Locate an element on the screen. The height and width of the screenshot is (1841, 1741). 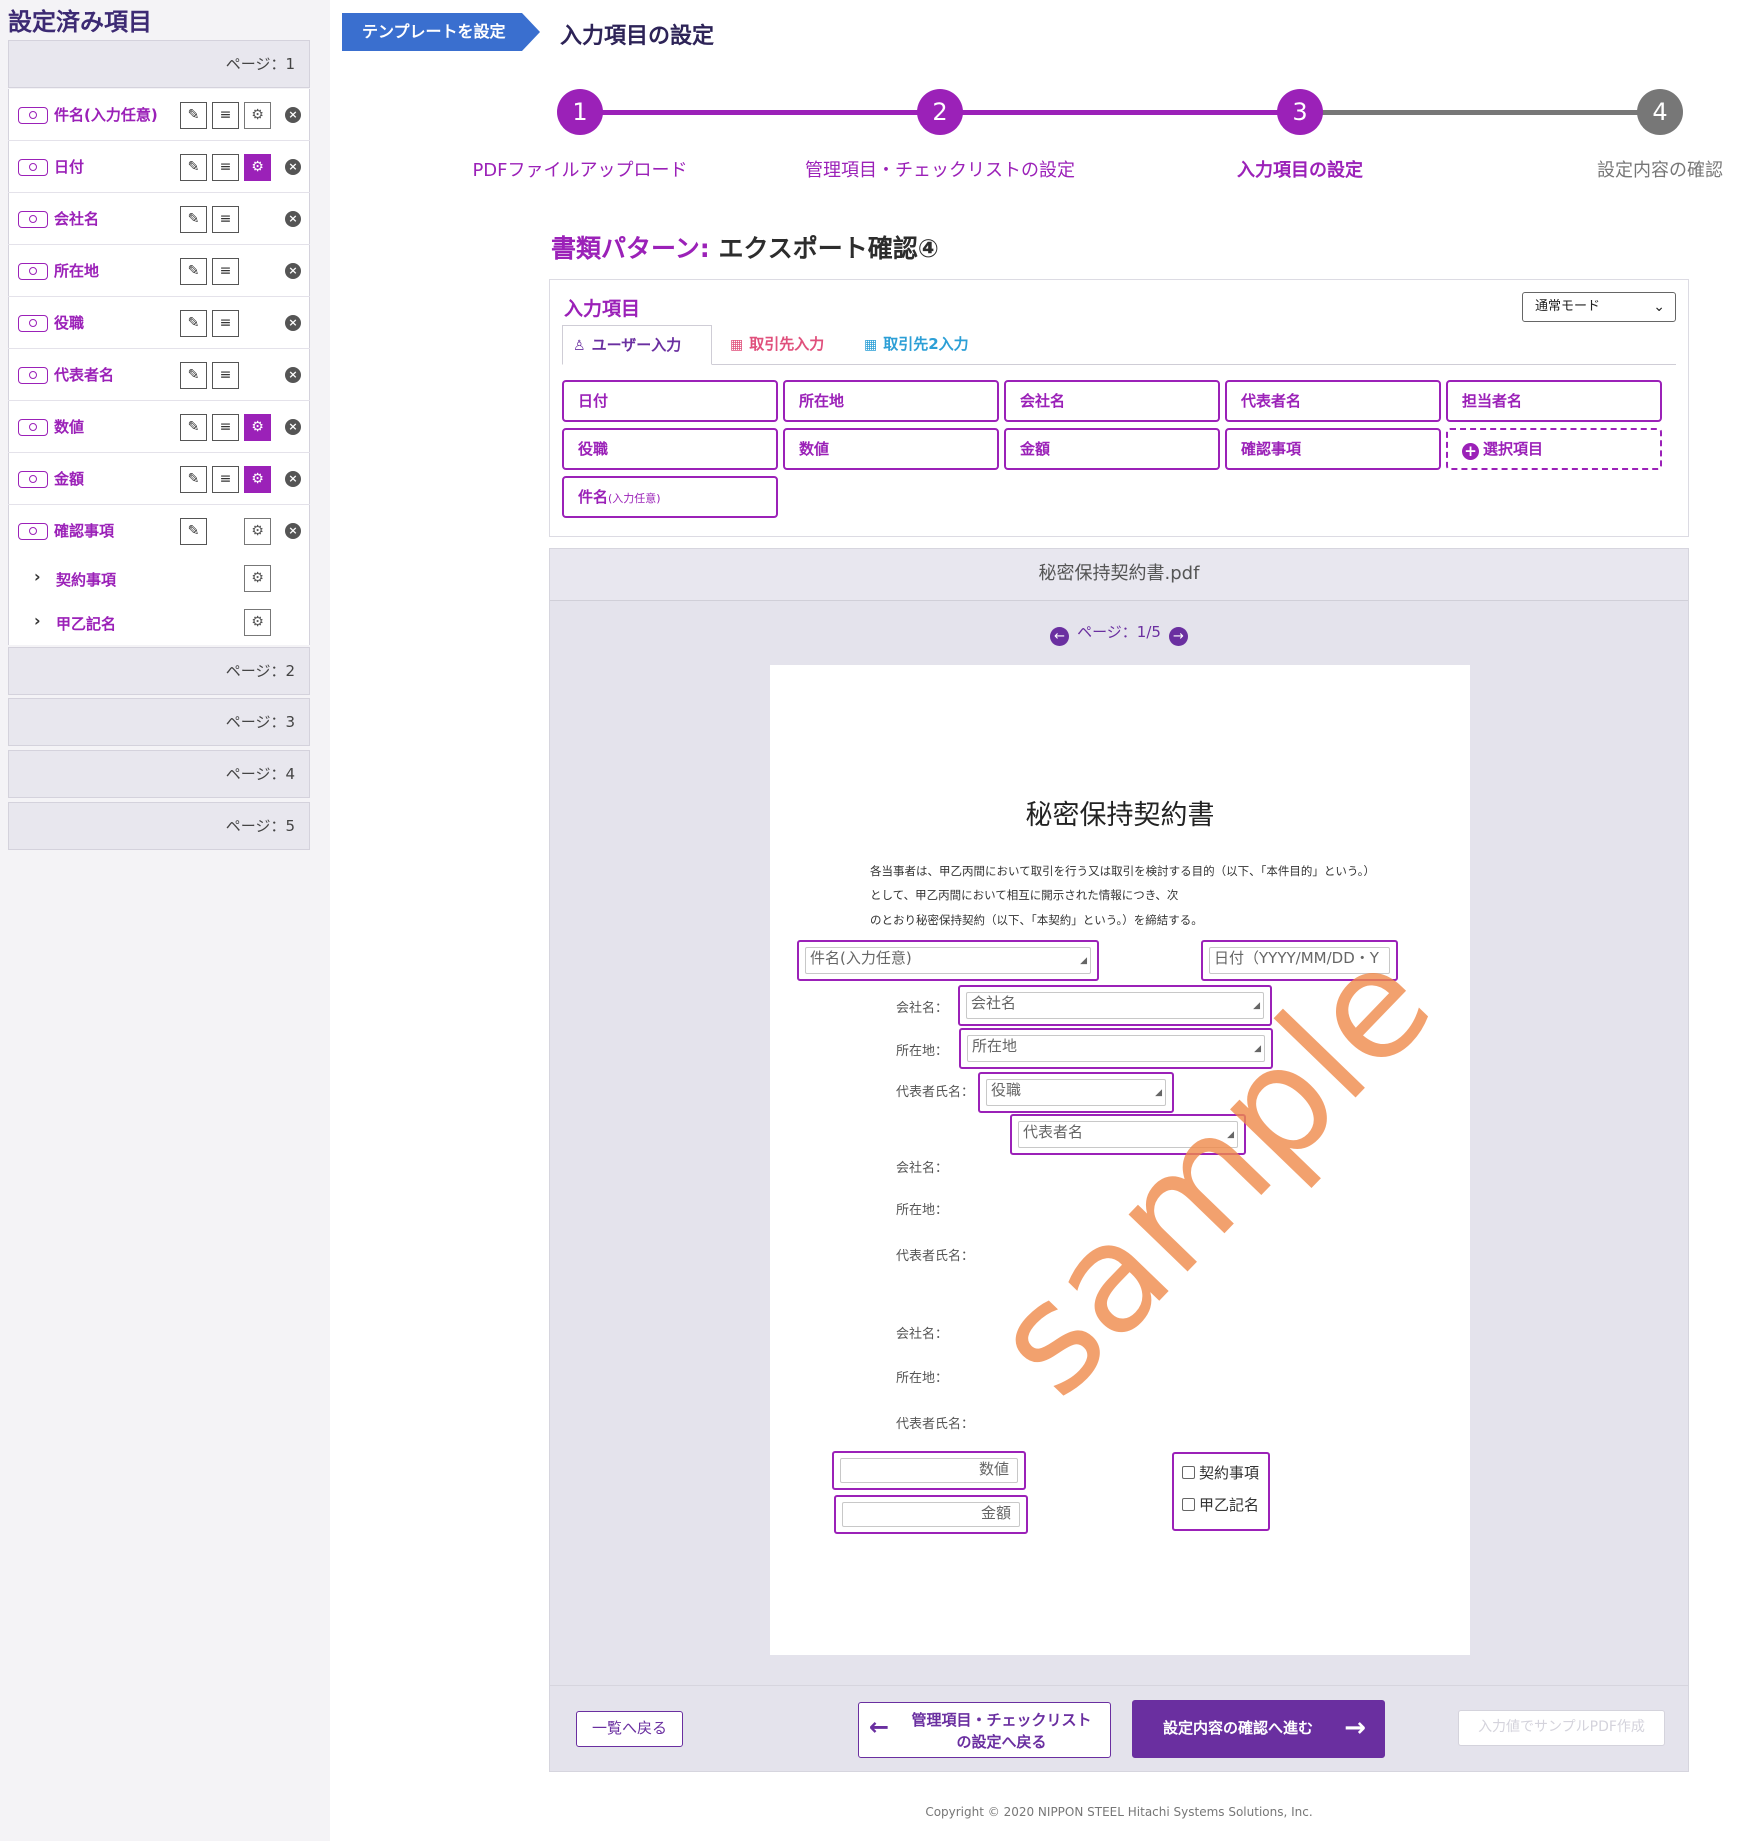
sidebar-subitem: › 甲乙記名 ⚙ is located at coordinates (159, 623).